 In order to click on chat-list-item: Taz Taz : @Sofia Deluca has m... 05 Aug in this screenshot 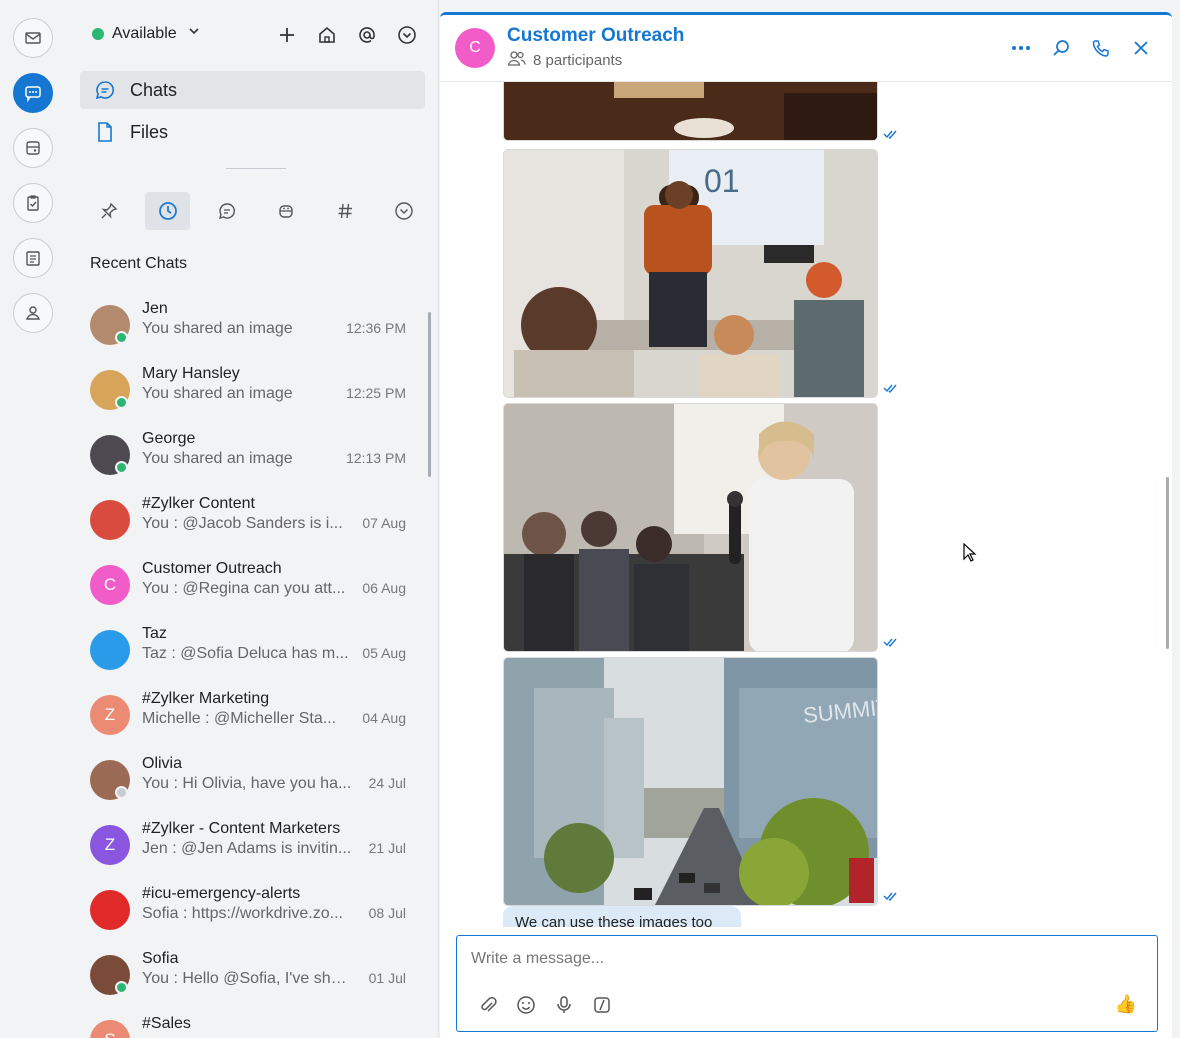, I will do `click(246, 649)`.